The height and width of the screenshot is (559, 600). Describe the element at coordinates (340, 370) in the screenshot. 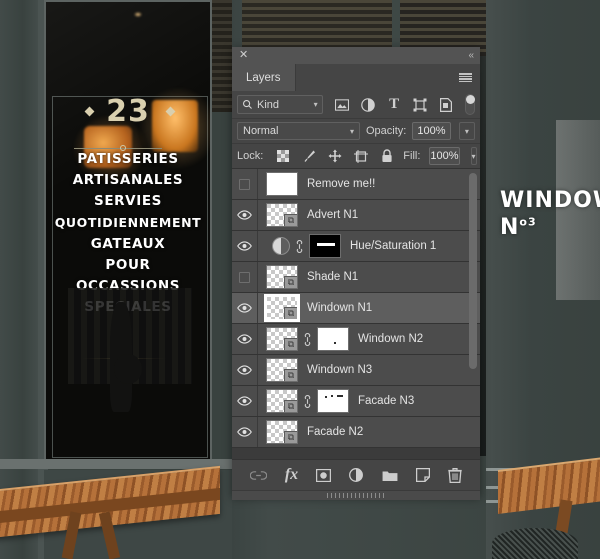

I see `layer-name: Windown N3` at that location.